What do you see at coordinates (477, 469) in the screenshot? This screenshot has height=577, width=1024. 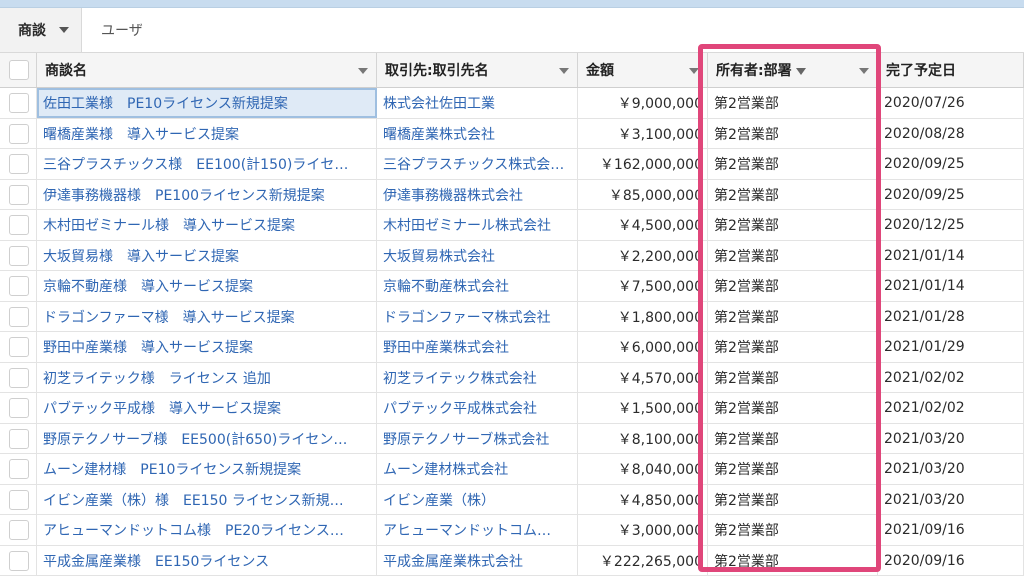 I see `account-name-link: ムーン建材株式会社` at bounding box center [477, 469].